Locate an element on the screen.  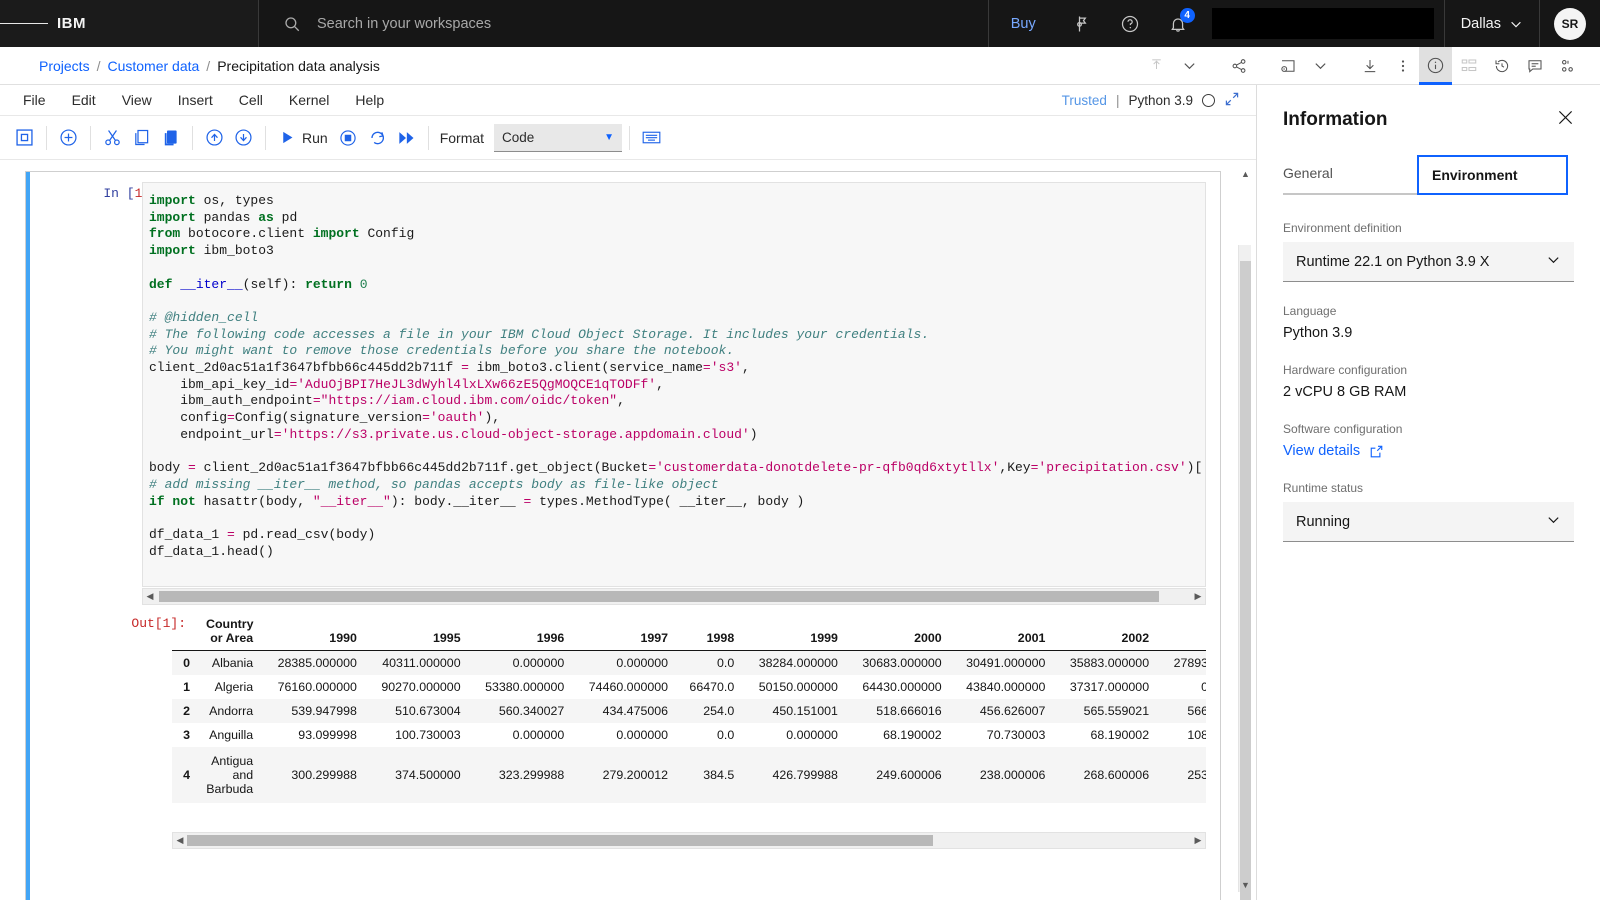
run-pipeline-icon is located at coordinates (1287, 66).